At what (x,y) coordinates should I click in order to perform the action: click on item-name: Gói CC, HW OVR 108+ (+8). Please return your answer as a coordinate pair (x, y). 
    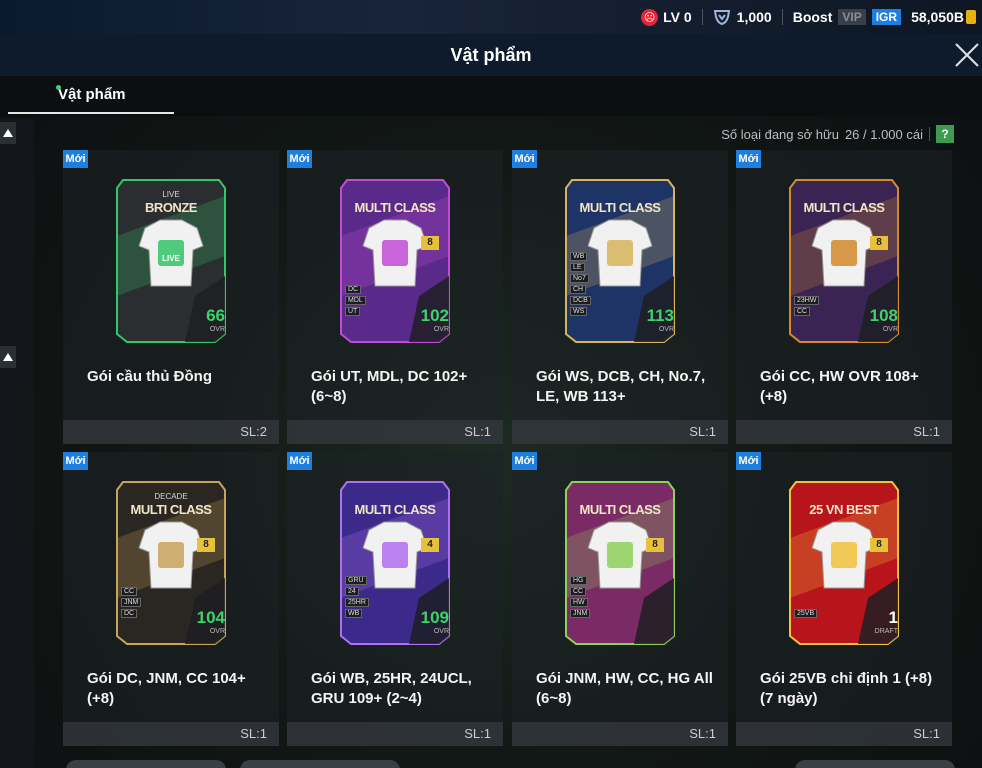
    Looking at the image, I should click on (839, 386).